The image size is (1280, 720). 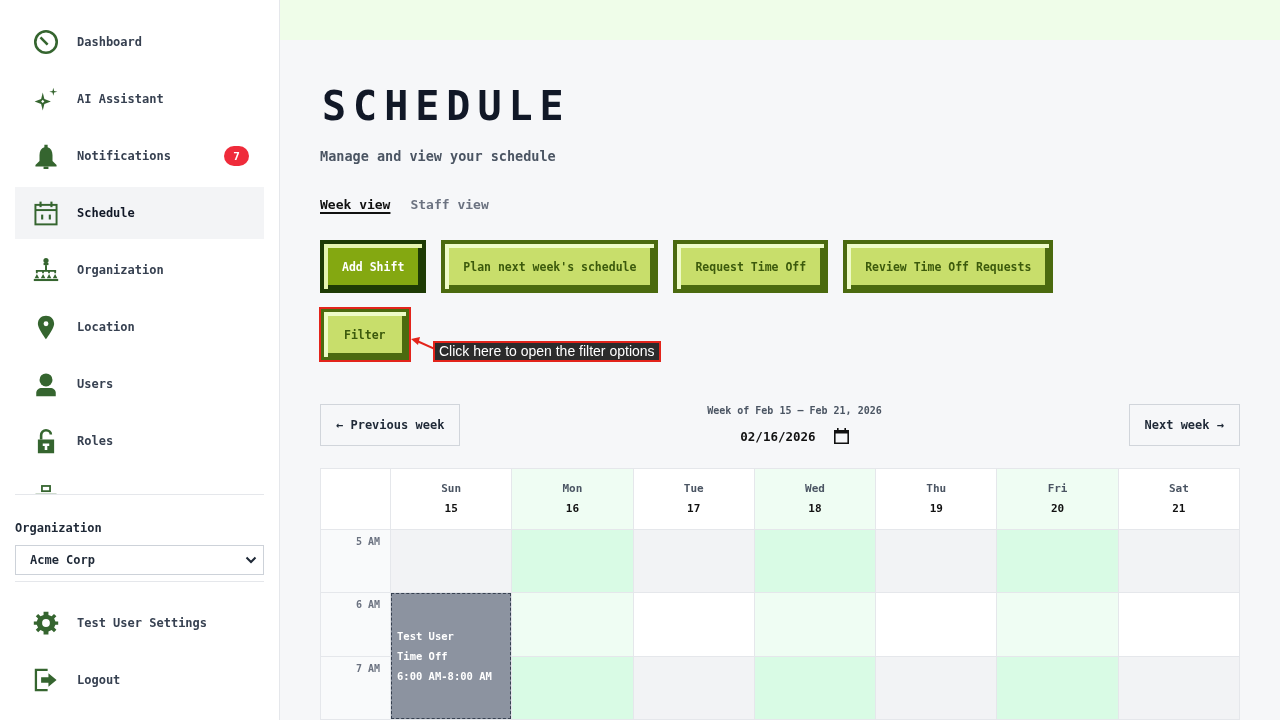 I want to click on event-time: 6:00 AM-8:00 AM, so click(x=444, y=677).